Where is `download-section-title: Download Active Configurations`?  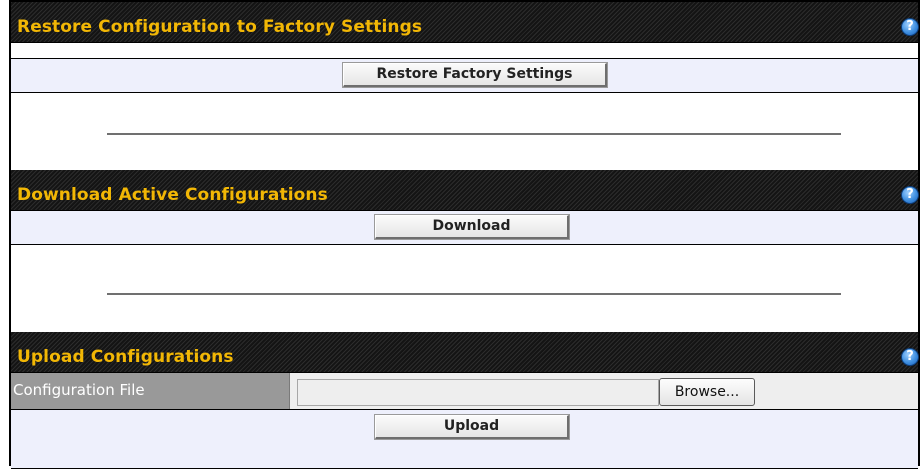 download-section-title: Download Active Configurations is located at coordinates (172, 195).